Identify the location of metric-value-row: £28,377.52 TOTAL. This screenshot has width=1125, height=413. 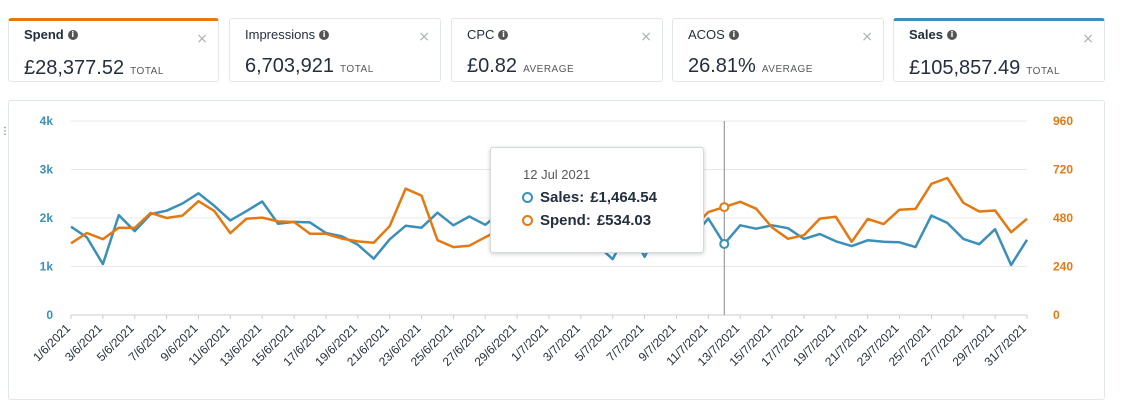
(94, 68).